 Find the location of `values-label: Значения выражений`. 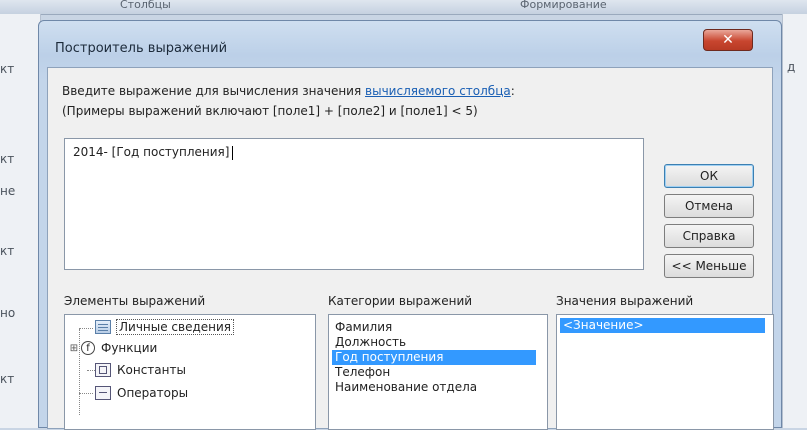

values-label: Значения выражений is located at coordinates (625, 301).